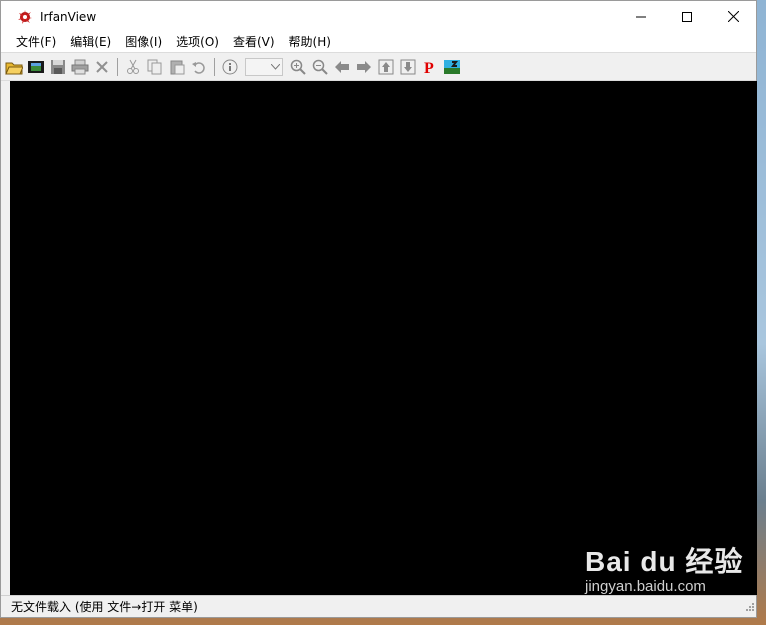 The height and width of the screenshot is (625, 766). What do you see at coordinates (342, 67) in the screenshot?
I see `previous-icon` at bounding box center [342, 67].